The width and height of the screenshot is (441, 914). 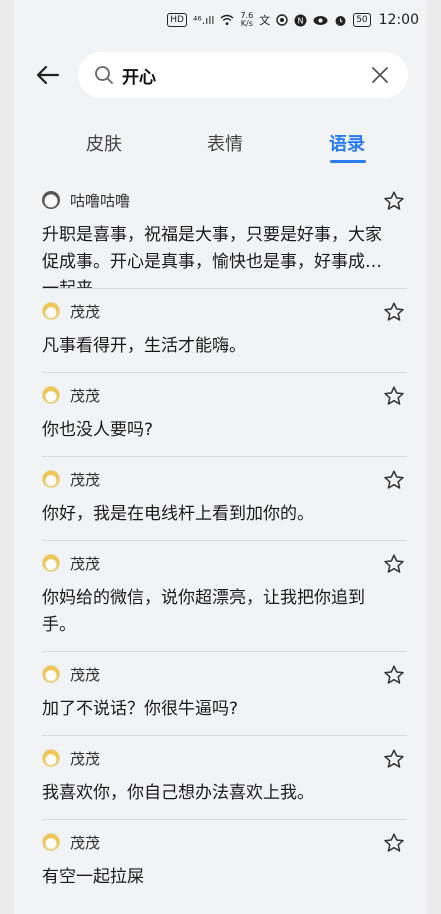 What do you see at coordinates (104, 75) in the screenshot?
I see `search-icon` at bounding box center [104, 75].